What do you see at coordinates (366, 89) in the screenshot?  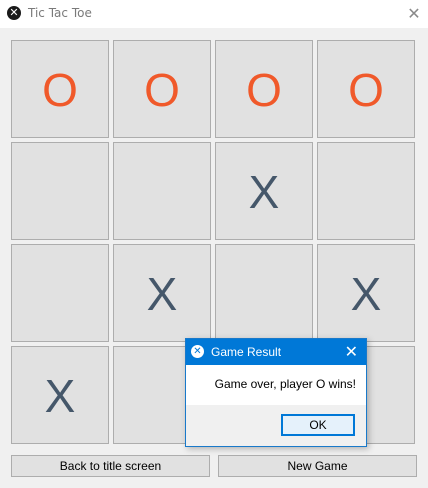 I see `board-cell-r1-c4: O` at bounding box center [366, 89].